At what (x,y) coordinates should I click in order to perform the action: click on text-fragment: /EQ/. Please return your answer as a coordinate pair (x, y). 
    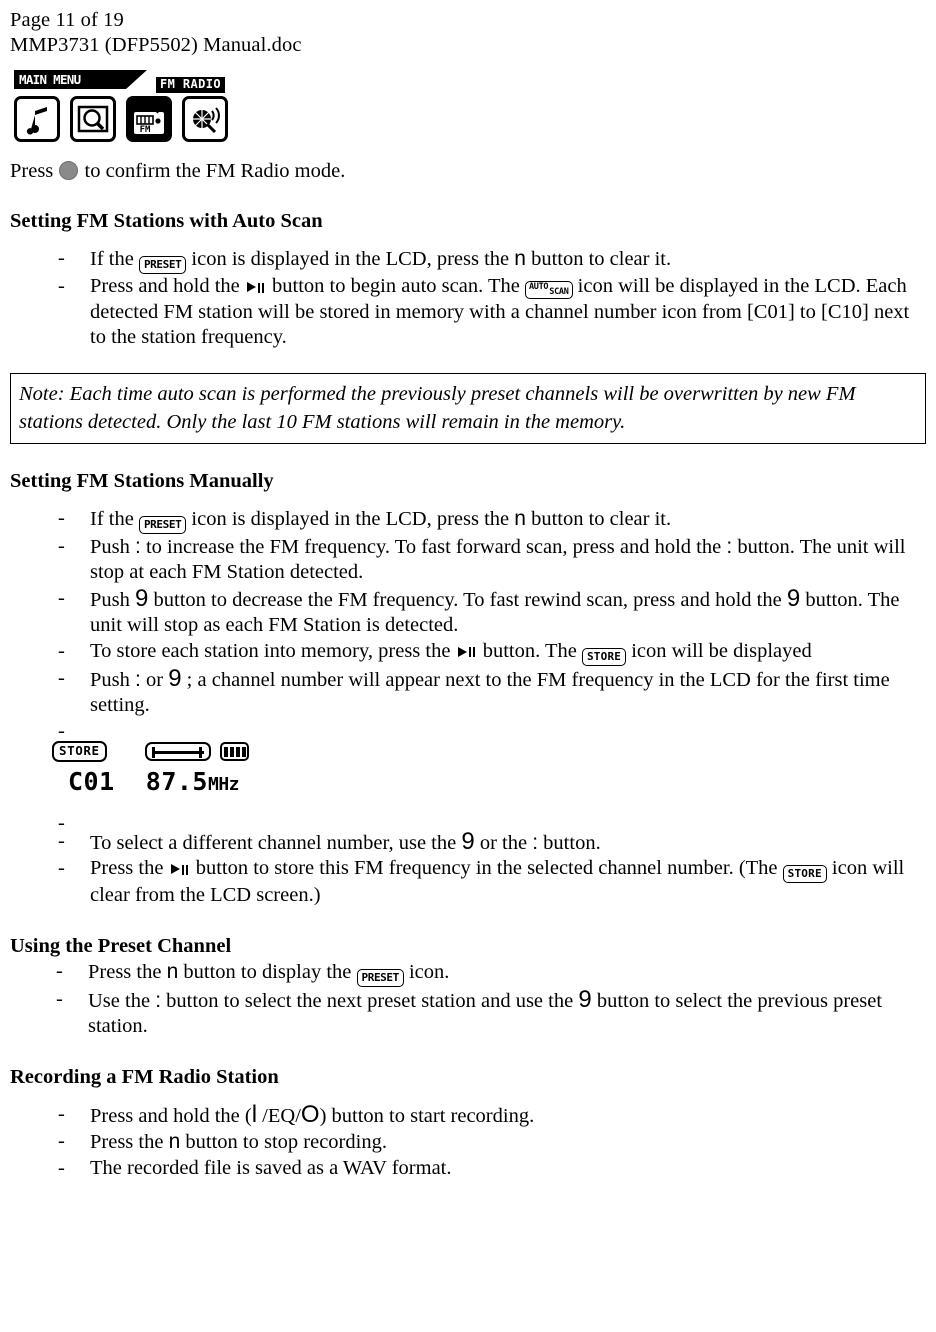
    Looking at the image, I should click on (279, 1115).